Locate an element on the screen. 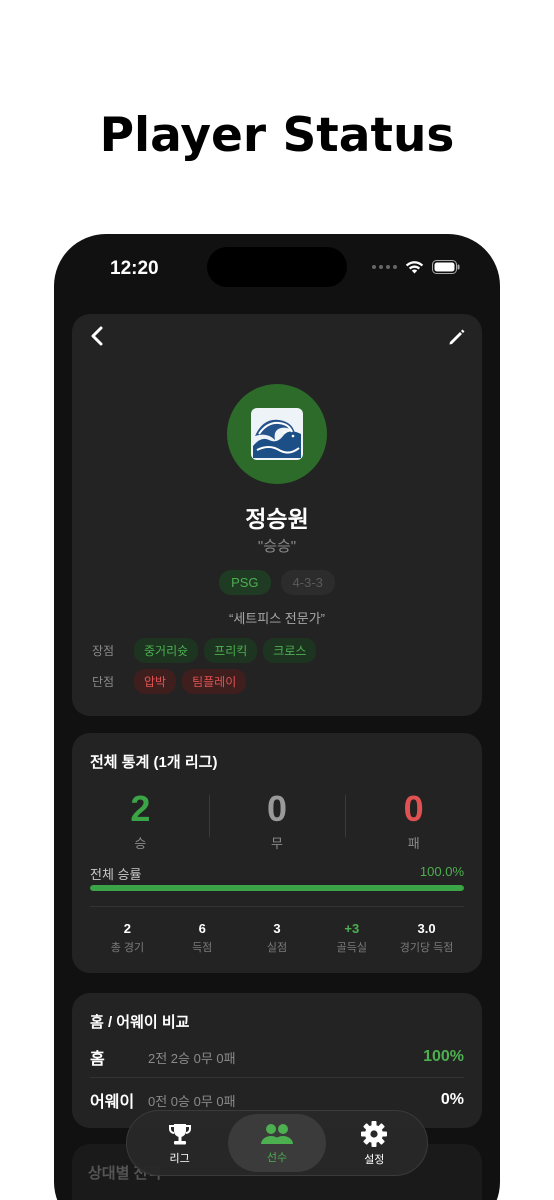 The image size is (554, 1200). player-quote: “세트피스 전문가” is located at coordinates (277, 618).